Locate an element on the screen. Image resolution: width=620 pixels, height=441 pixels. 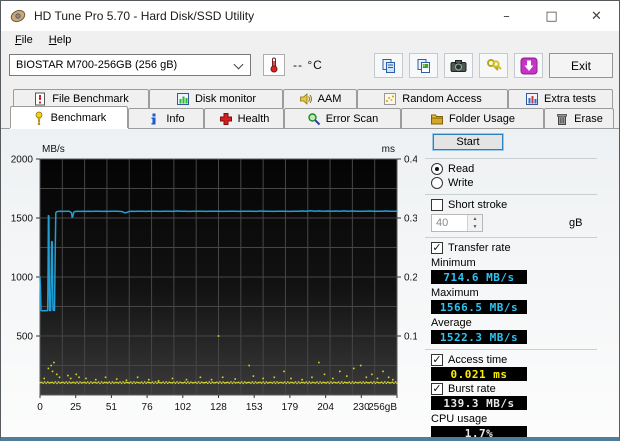
capacity-value: 40 is located at coordinates (442, 223).